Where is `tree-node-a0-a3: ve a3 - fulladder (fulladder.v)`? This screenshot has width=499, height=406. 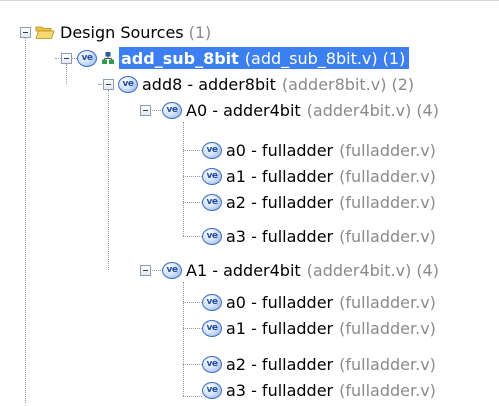 tree-node-a0-a3: ve a3 - fulladder (fulladder.v) is located at coordinates (319, 236).